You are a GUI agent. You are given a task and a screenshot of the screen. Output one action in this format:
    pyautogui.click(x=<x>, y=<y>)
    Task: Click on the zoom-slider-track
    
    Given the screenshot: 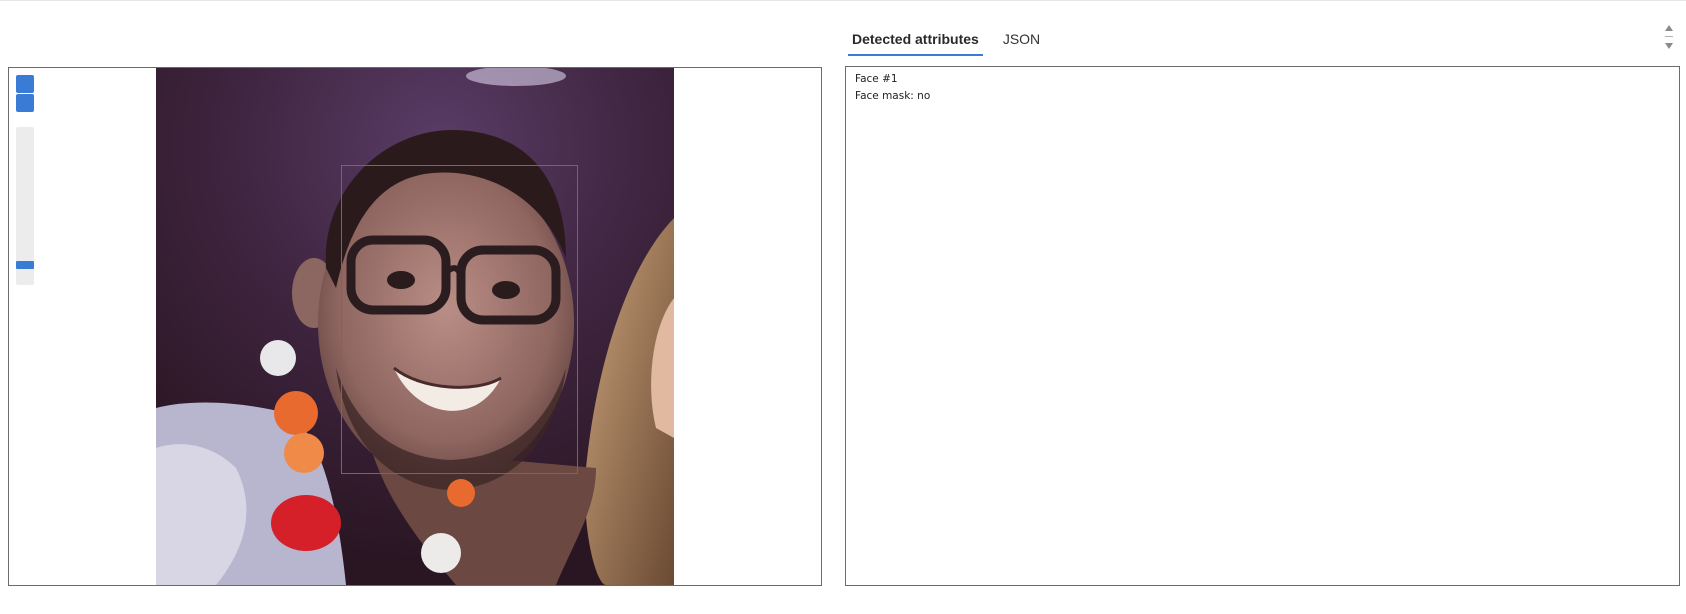 What is the action you would take?
    pyautogui.click(x=25, y=206)
    